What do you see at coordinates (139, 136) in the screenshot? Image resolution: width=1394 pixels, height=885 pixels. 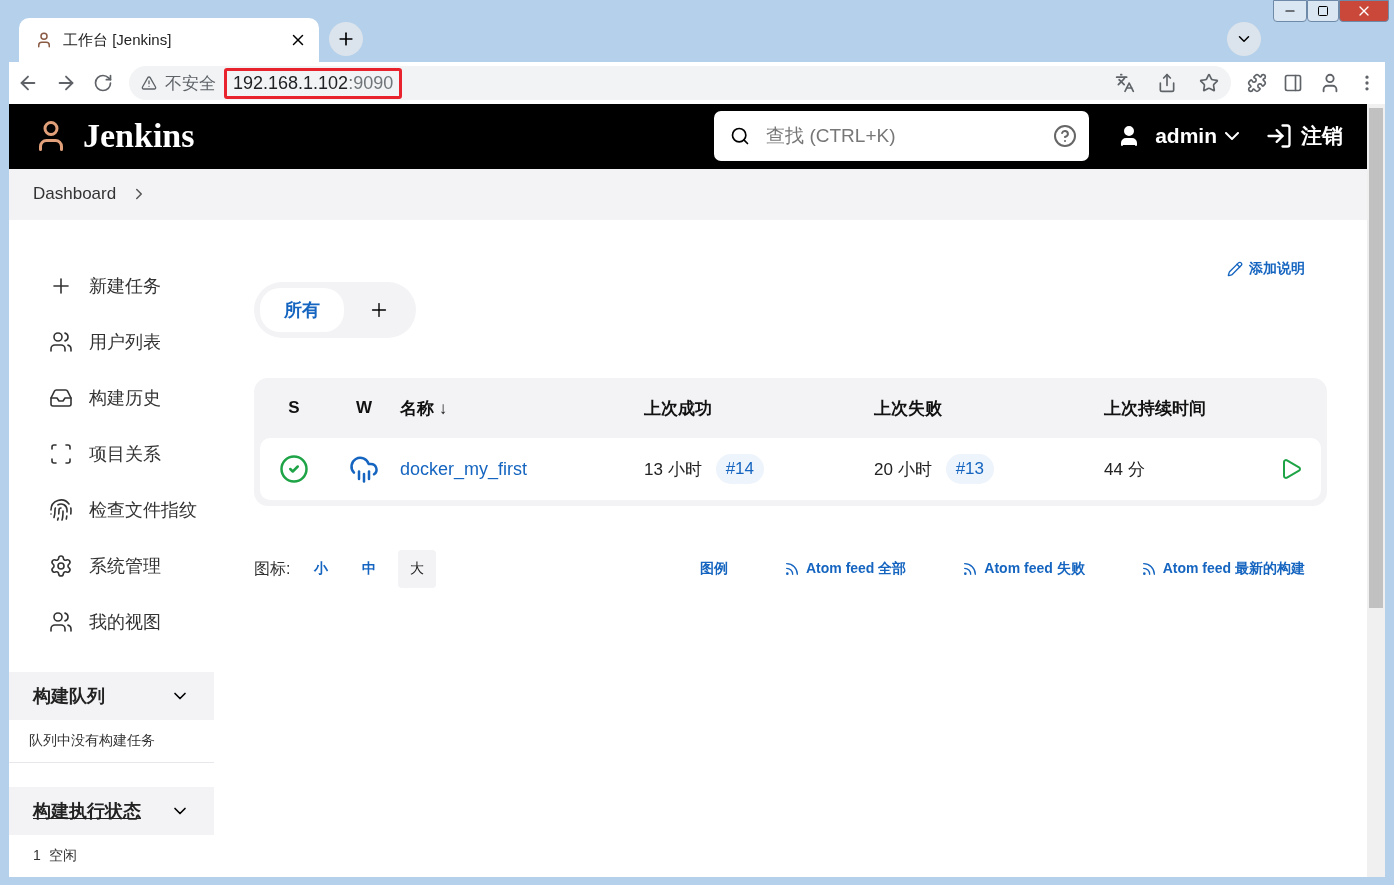 I see `logo-text: Jenkins` at bounding box center [139, 136].